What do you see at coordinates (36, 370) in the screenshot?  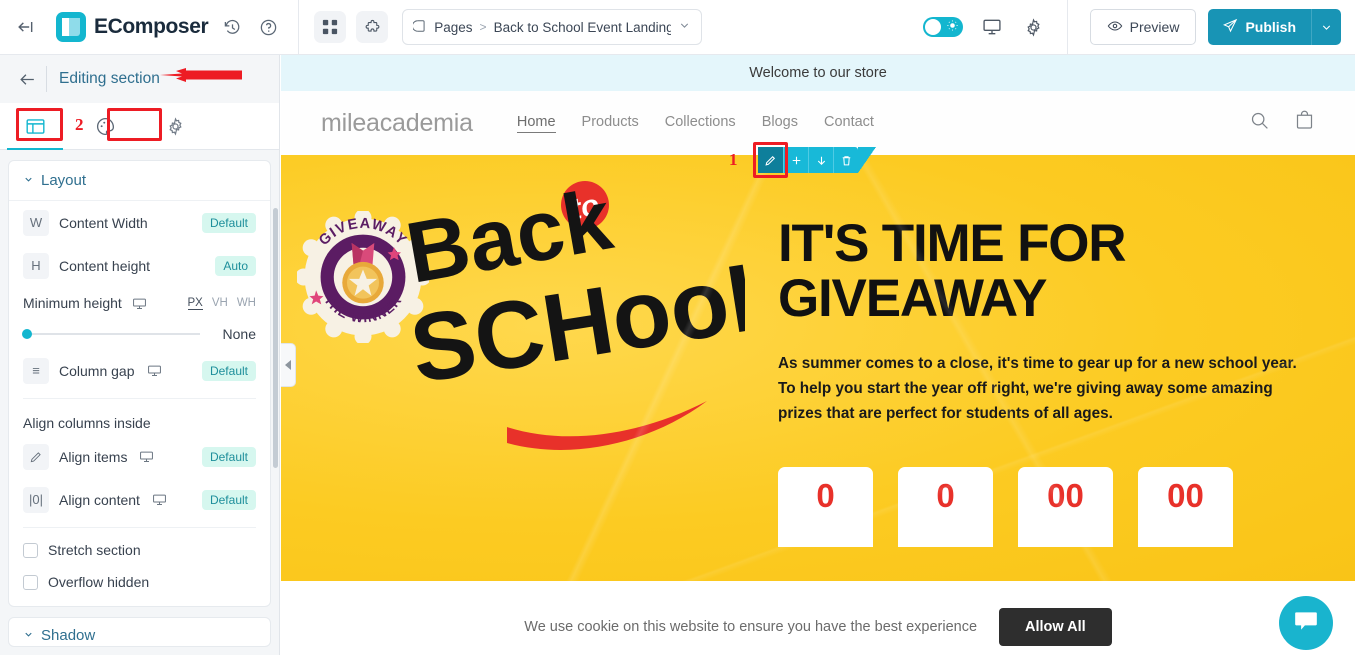 I see `lines-icon: ≡` at bounding box center [36, 370].